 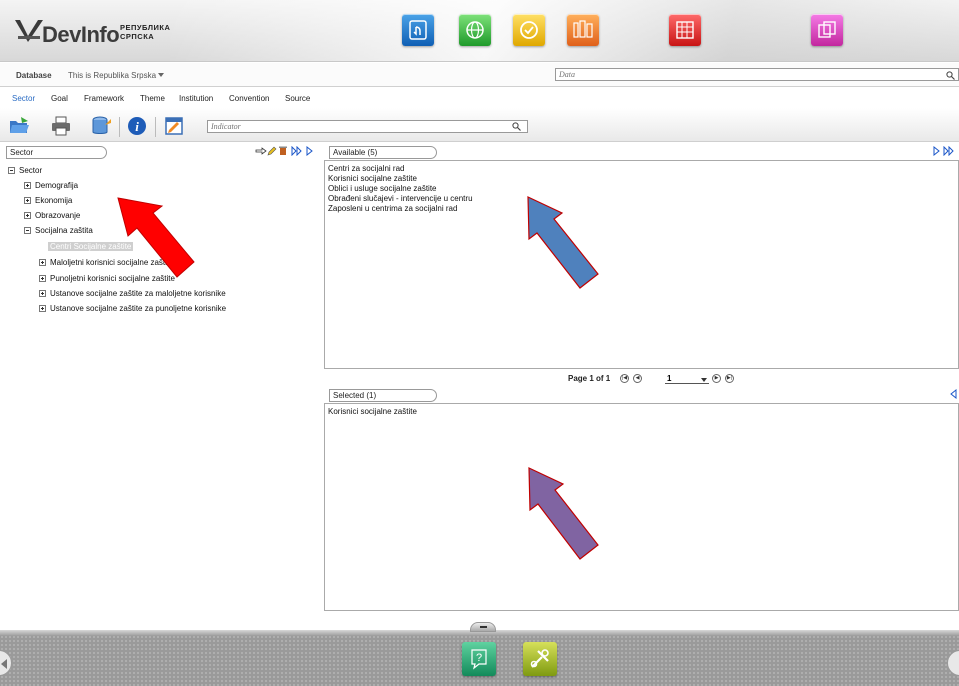 I want to click on tree-item: Obrazovanje, so click(x=52, y=216).